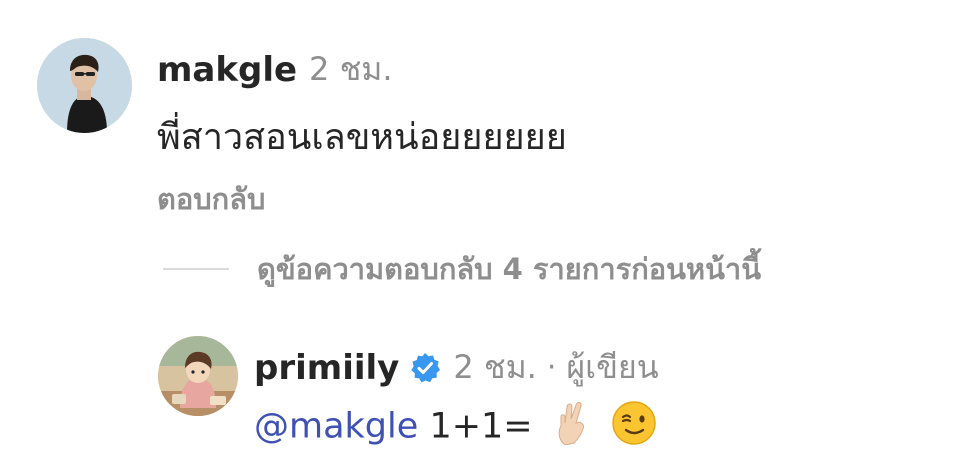  Describe the element at coordinates (612, 367) in the screenshot. I see `author-label: ผู้เขียน` at that location.